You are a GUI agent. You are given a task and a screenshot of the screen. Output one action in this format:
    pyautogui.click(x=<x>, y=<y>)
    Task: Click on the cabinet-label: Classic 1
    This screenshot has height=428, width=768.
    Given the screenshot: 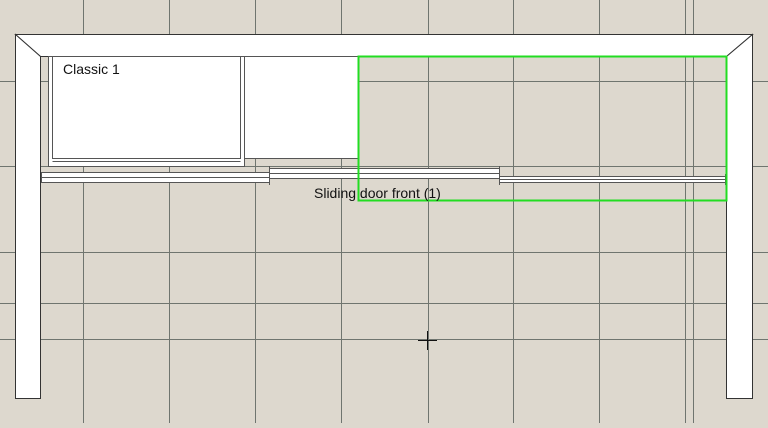 What is the action you would take?
    pyautogui.click(x=91, y=69)
    